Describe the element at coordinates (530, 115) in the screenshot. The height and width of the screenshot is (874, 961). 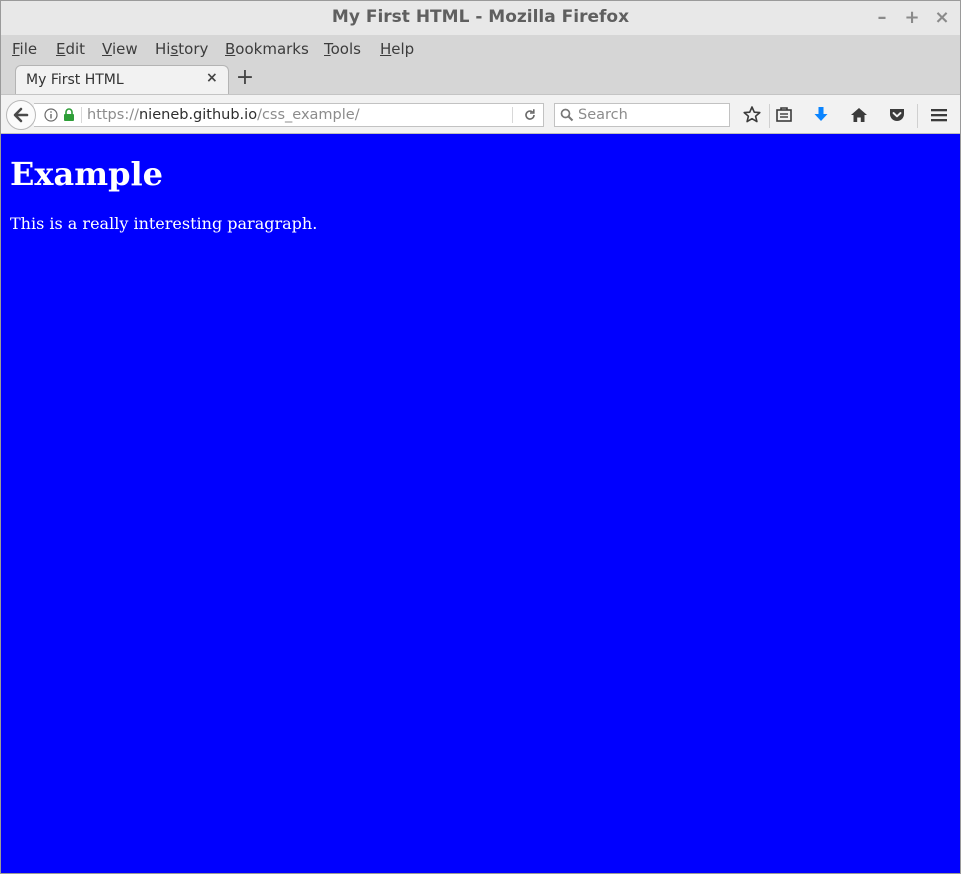
I see `reload-icon` at that location.